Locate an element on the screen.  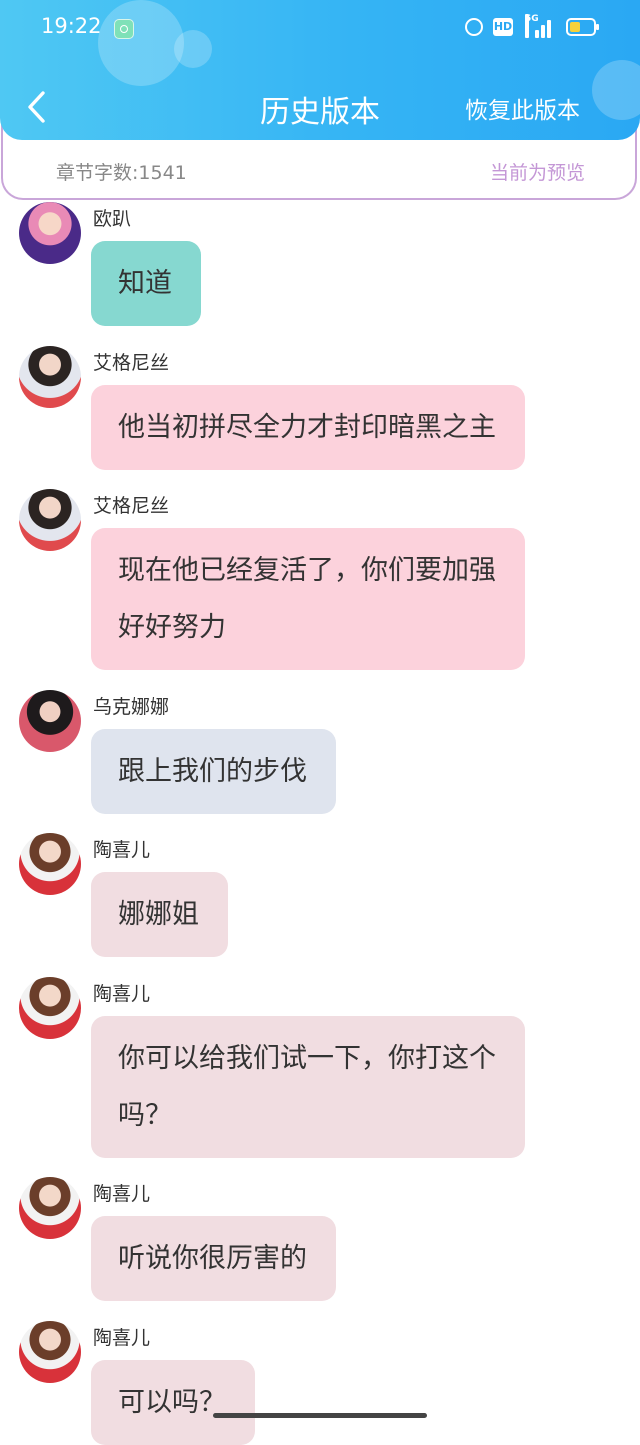
battery-icon is located at coordinates (582, 27).